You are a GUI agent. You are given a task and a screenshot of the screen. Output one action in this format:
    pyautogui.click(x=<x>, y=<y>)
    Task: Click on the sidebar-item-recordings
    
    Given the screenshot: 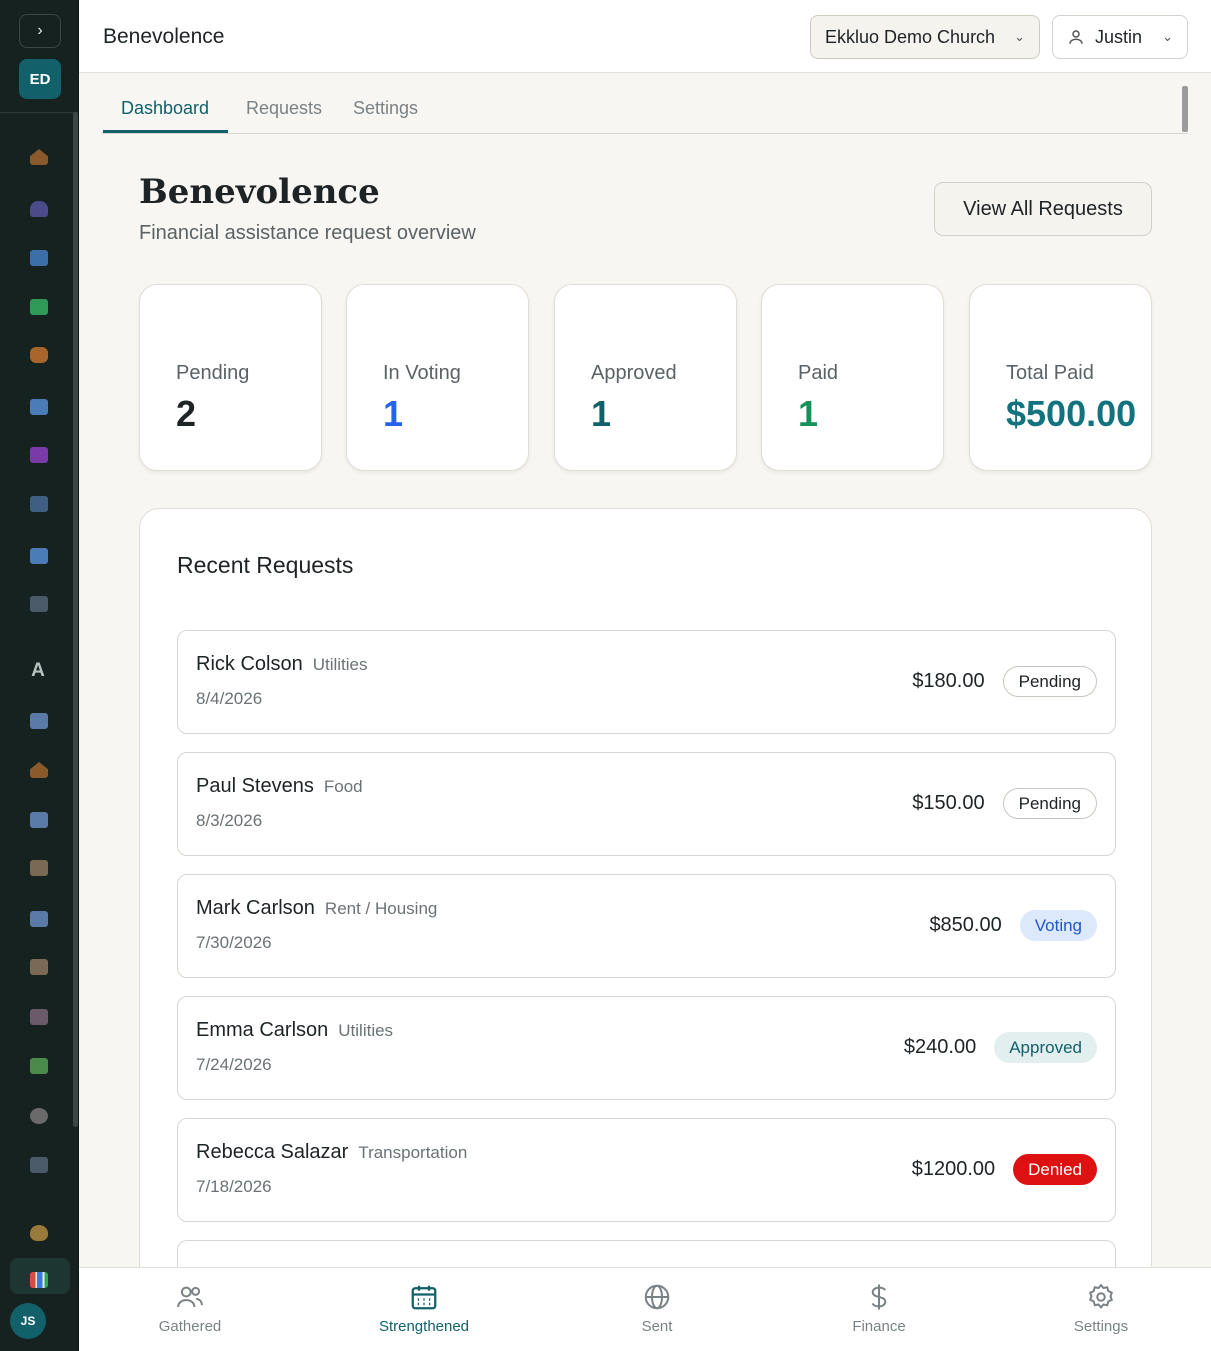 What is the action you would take?
    pyautogui.click(x=39, y=1165)
    